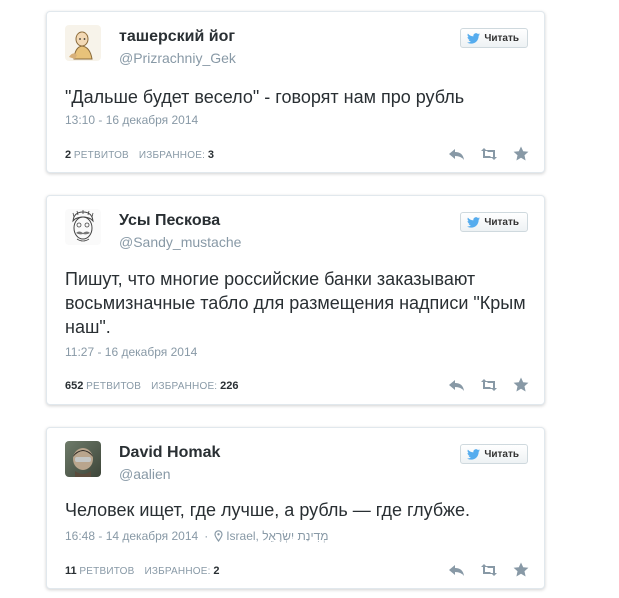  I want to click on location: Israel, מְדִינַת יִשְׂרָאֵל, so click(271, 536).